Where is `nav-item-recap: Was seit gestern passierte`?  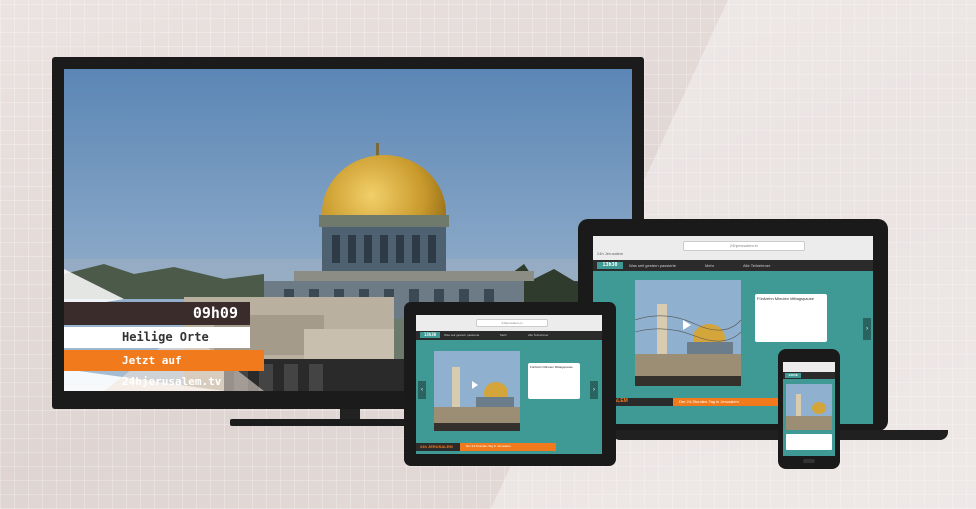 nav-item-recap: Was seit gestern passierte is located at coordinates (652, 265).